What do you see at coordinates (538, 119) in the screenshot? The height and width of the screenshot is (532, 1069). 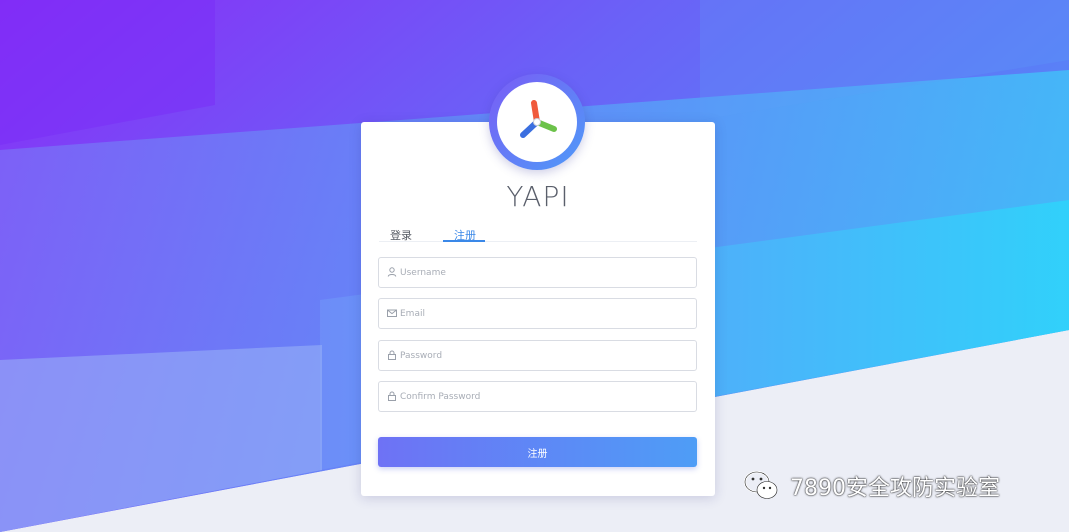 I see `propeller-icon` at bounding box center [538, 119].